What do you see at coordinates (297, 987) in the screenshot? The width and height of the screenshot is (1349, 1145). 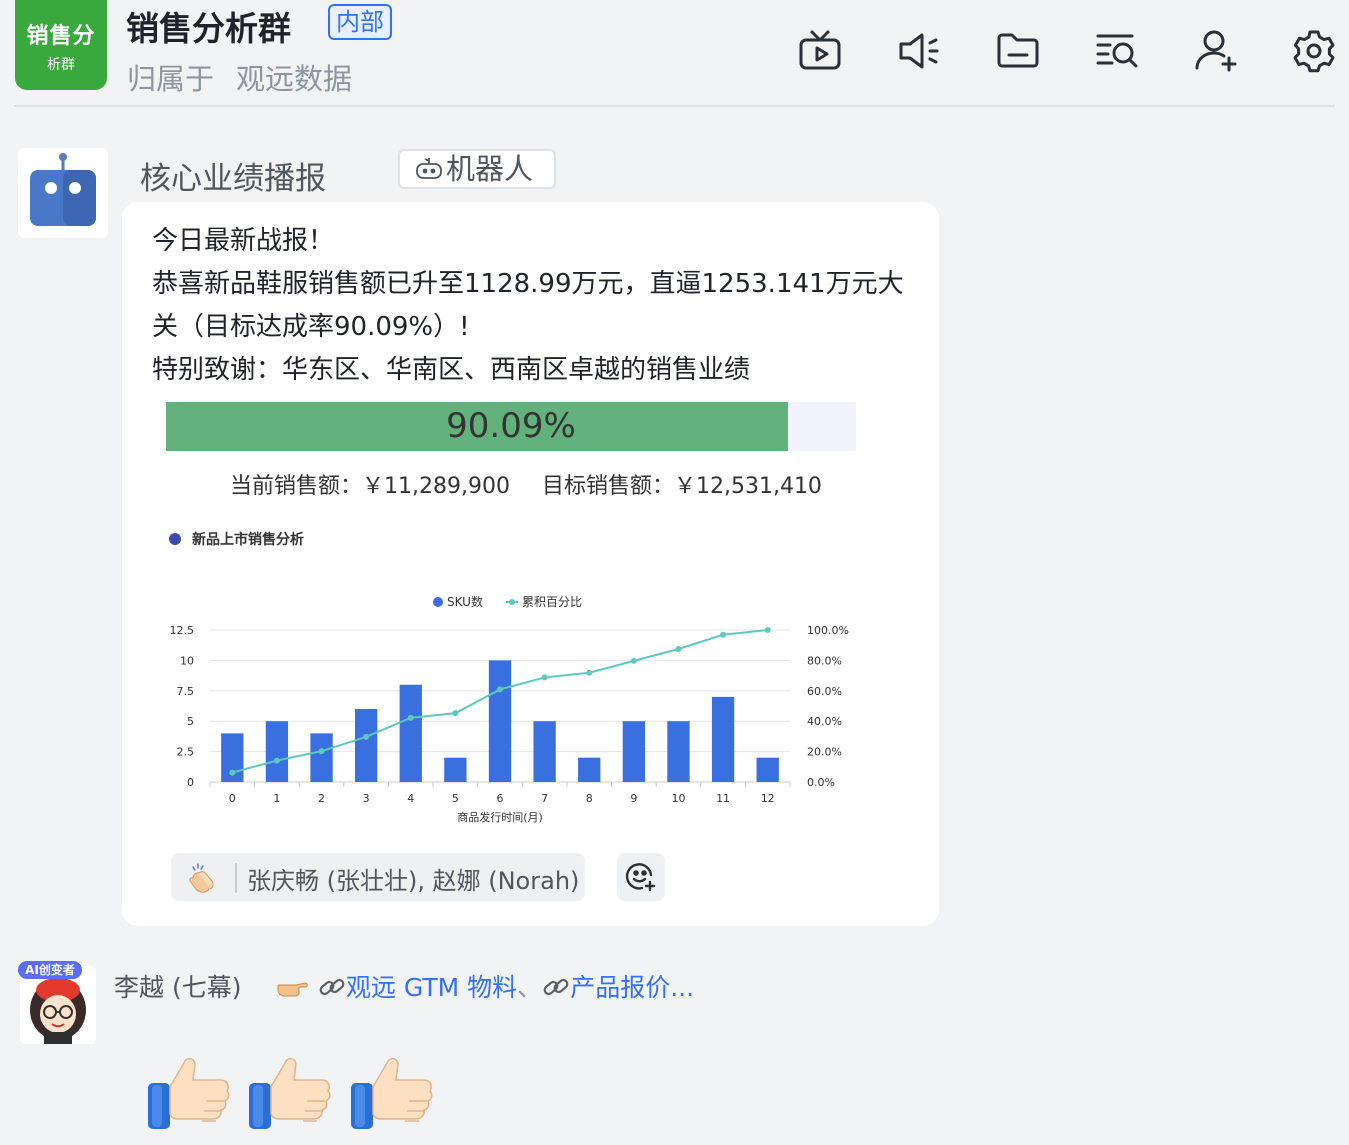 I see `pointing-hand-icon` at bounding box center [297, 987].